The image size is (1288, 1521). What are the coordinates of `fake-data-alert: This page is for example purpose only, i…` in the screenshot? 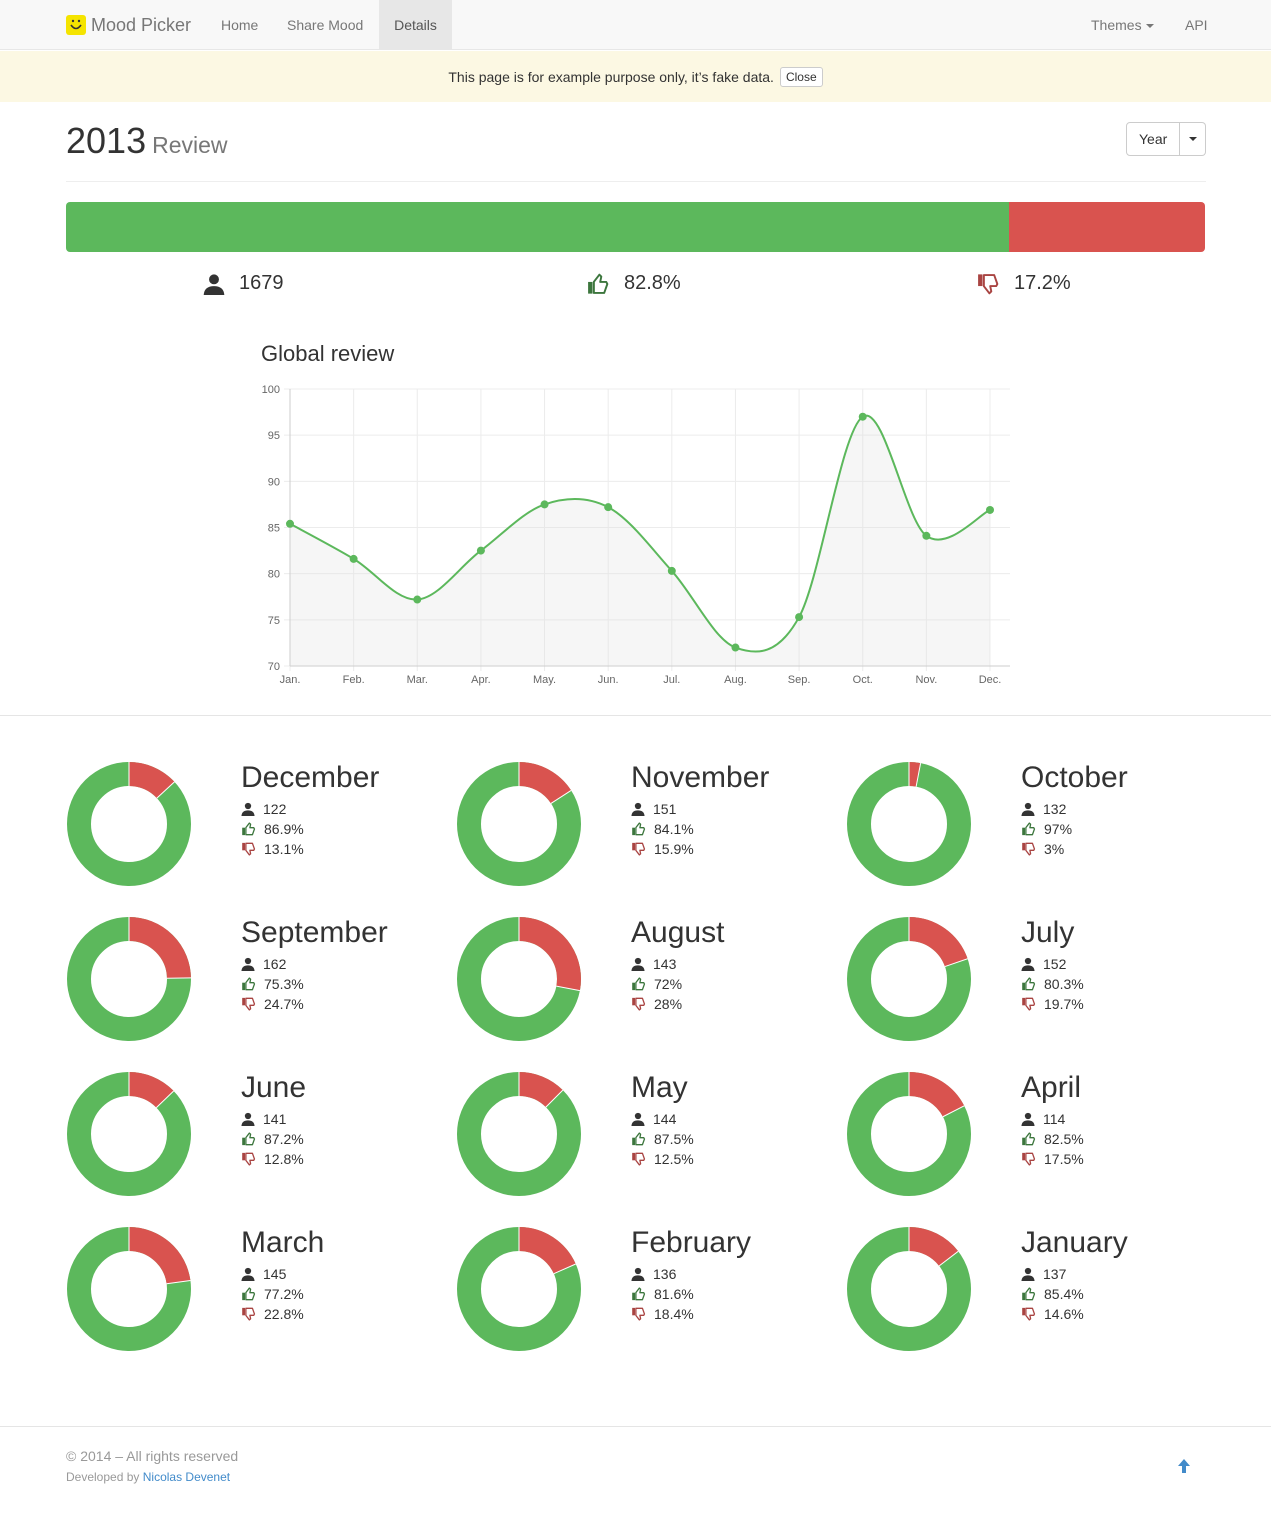 It's located at (635, 76).